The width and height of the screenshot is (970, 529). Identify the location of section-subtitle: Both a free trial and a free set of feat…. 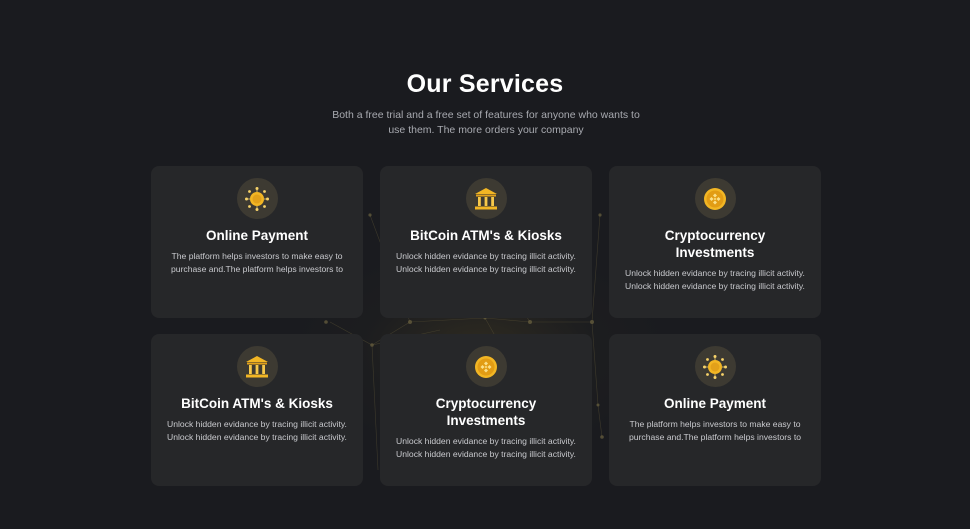
(486, 122).